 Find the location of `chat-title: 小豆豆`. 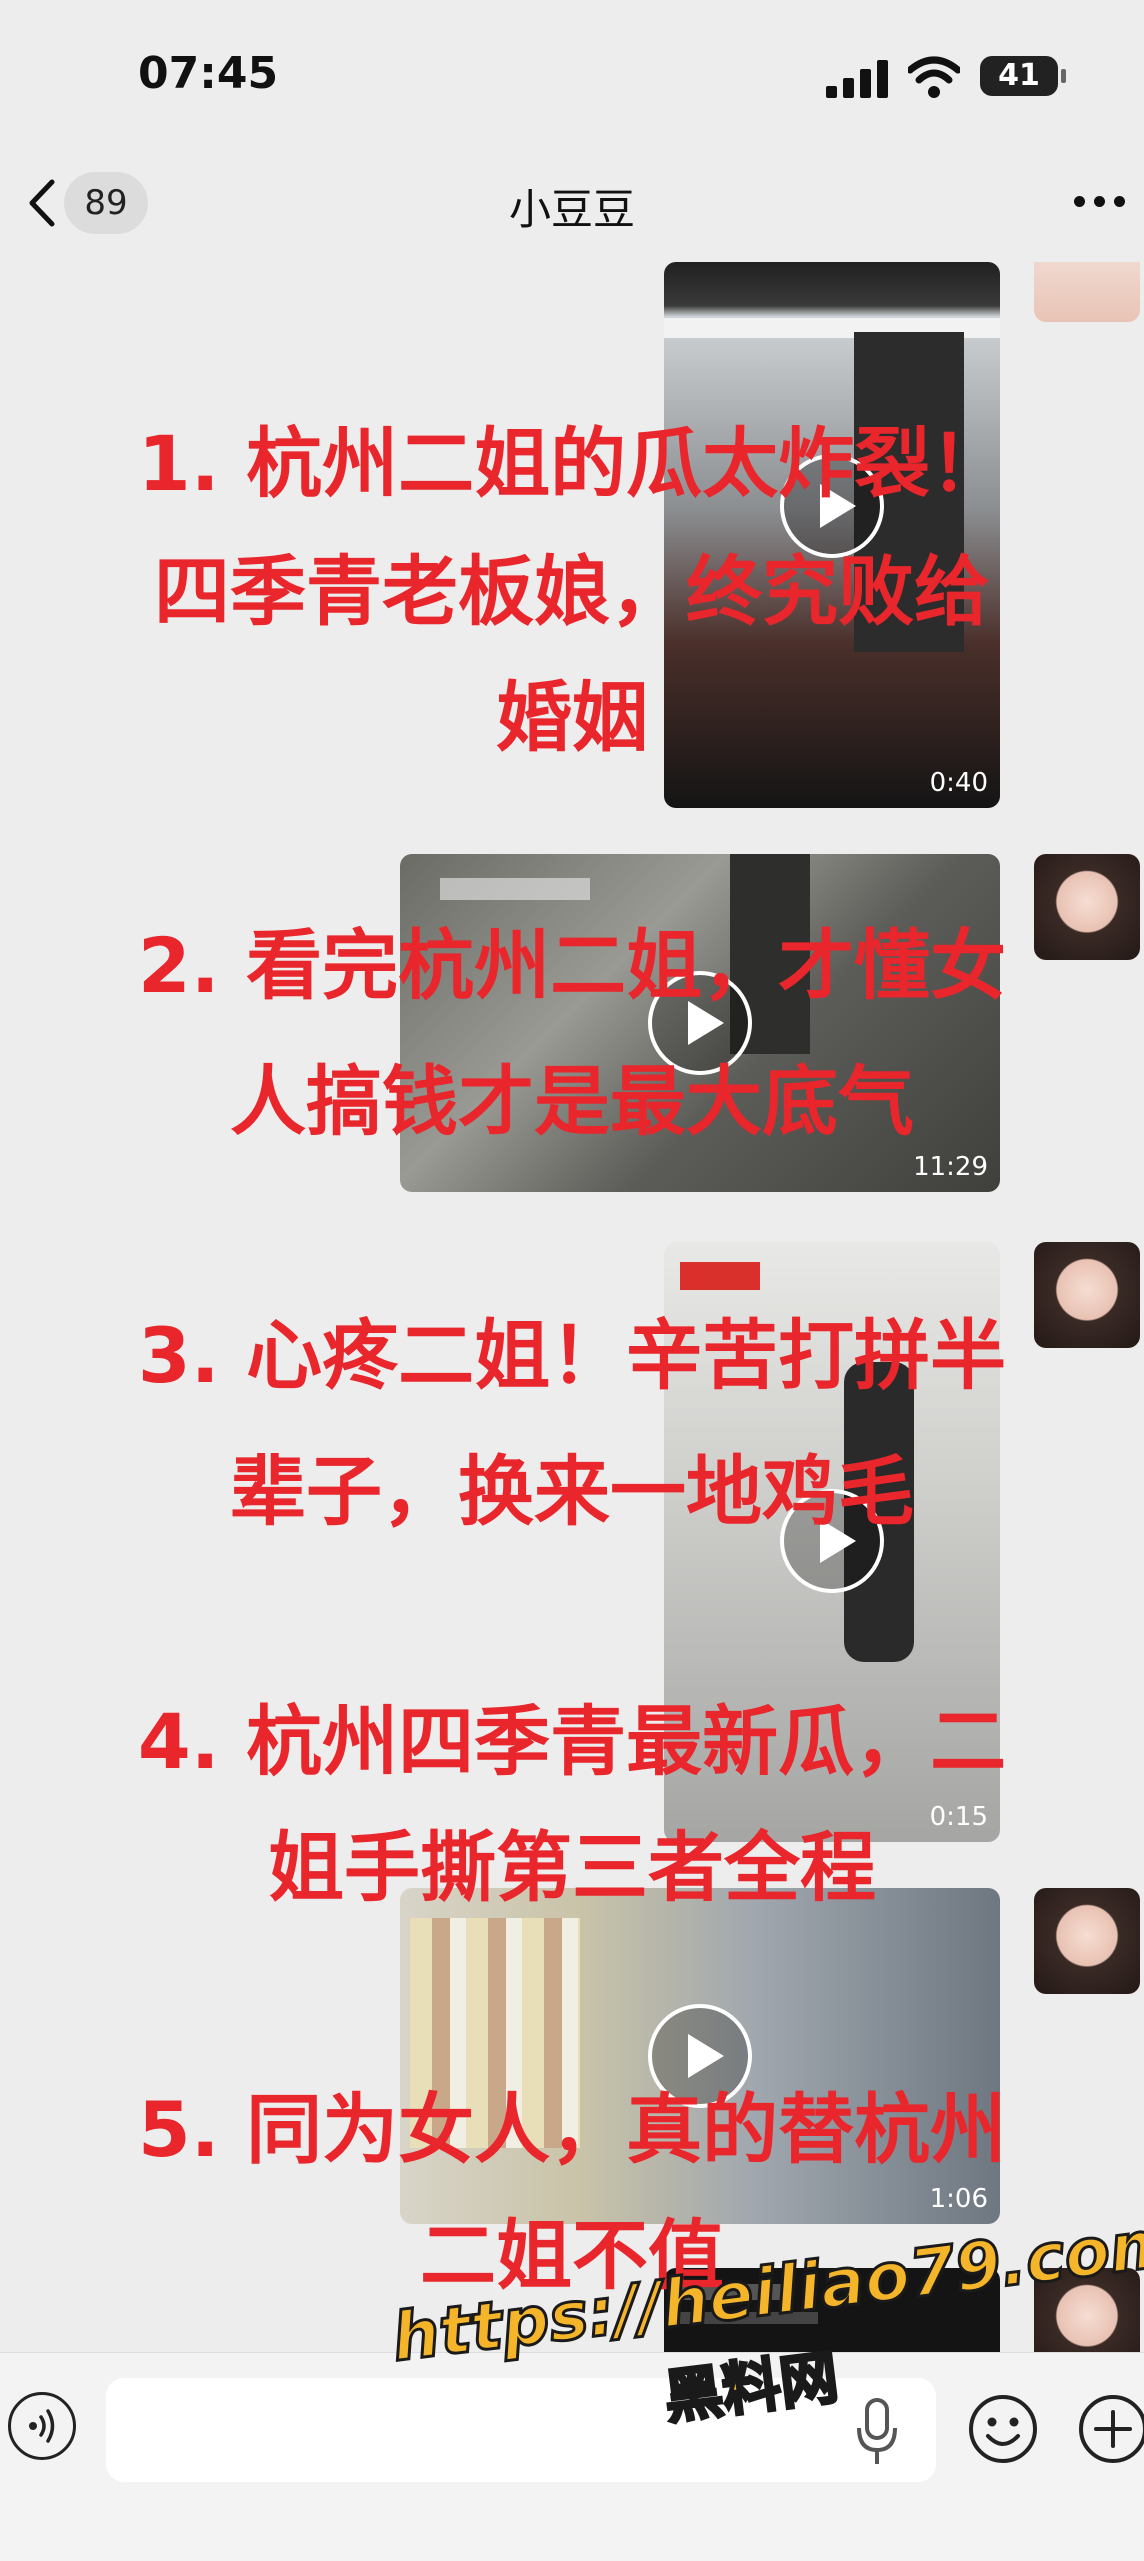

chat-title: 小豆豆 is located at coordinates (571, 209).